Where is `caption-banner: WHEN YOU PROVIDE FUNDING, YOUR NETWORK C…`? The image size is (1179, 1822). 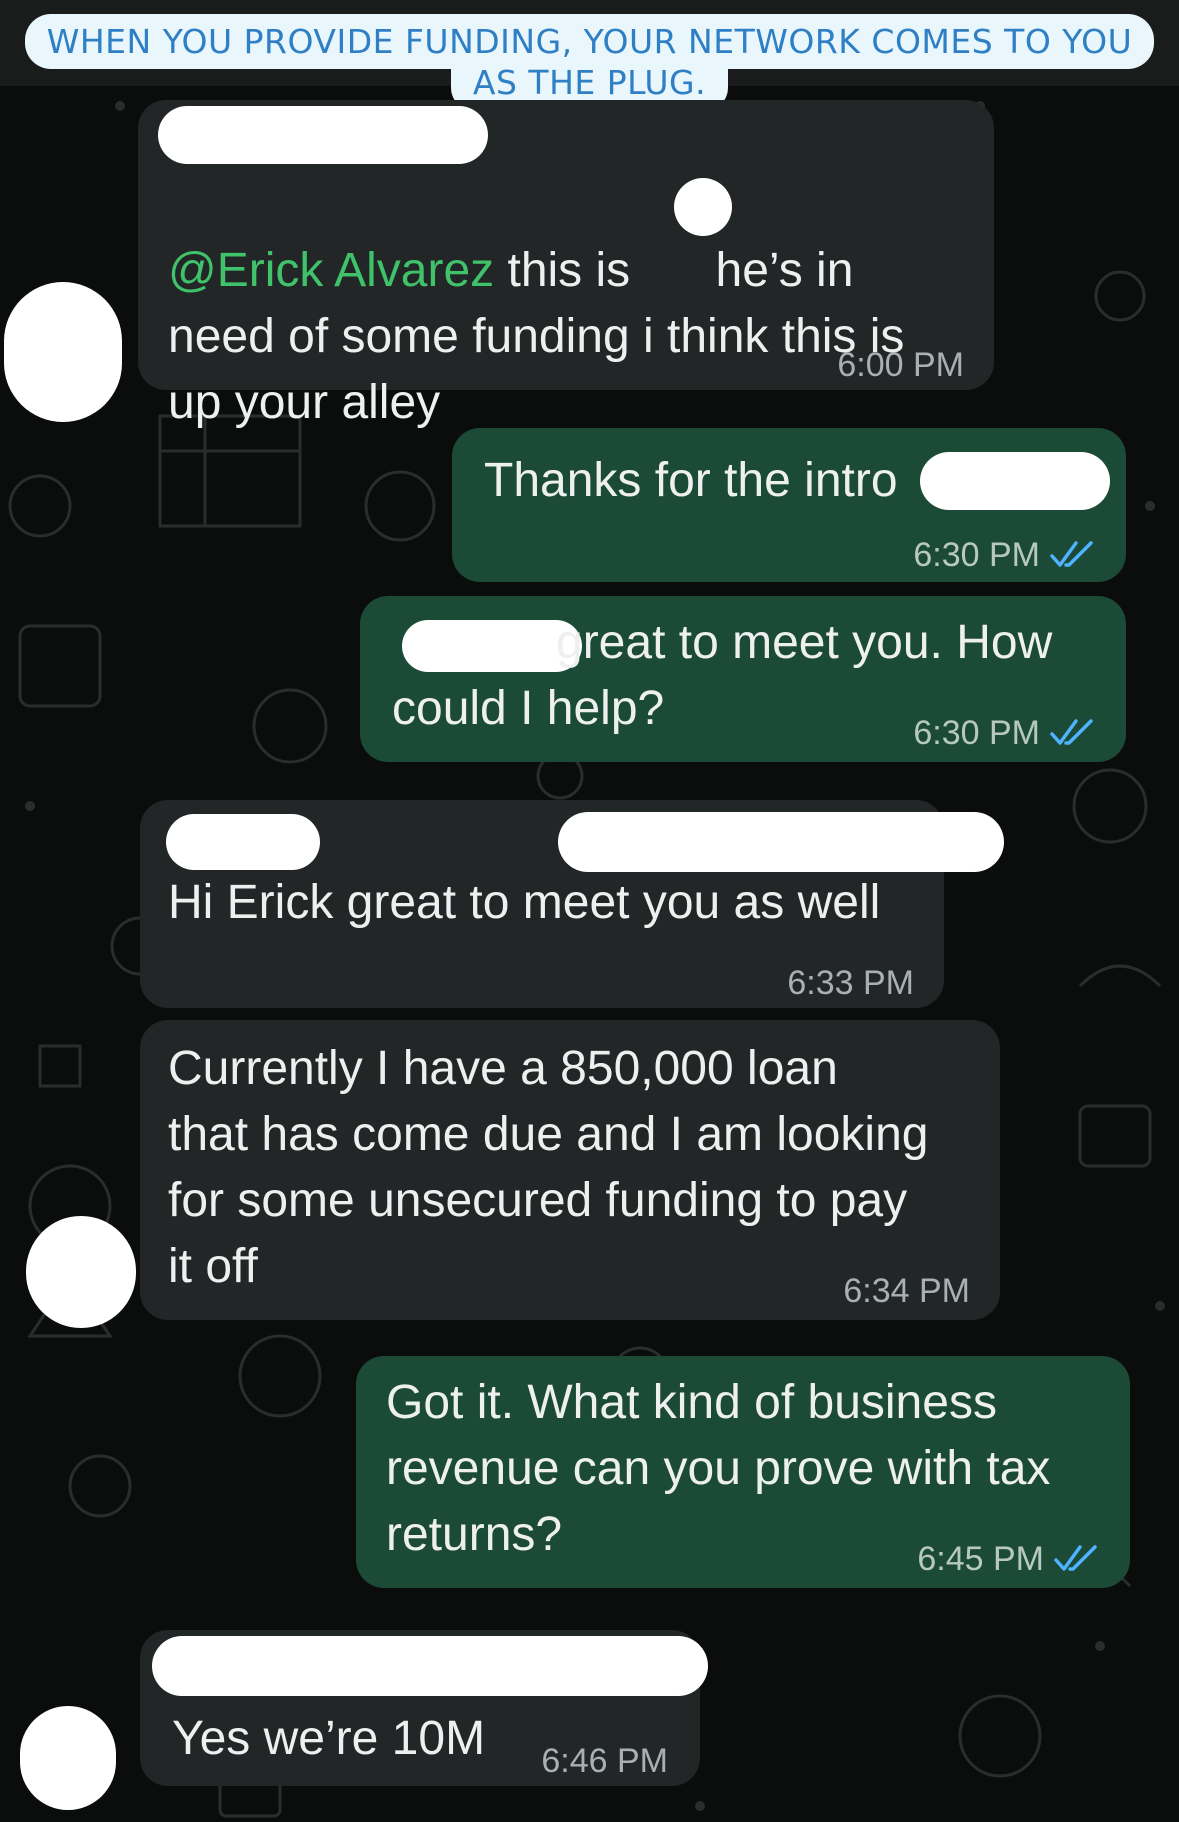 caption-banner: WHEN YOU PROVIDE FUNDING, YOUR NETWORK C… is located at coordinates (589, 62).